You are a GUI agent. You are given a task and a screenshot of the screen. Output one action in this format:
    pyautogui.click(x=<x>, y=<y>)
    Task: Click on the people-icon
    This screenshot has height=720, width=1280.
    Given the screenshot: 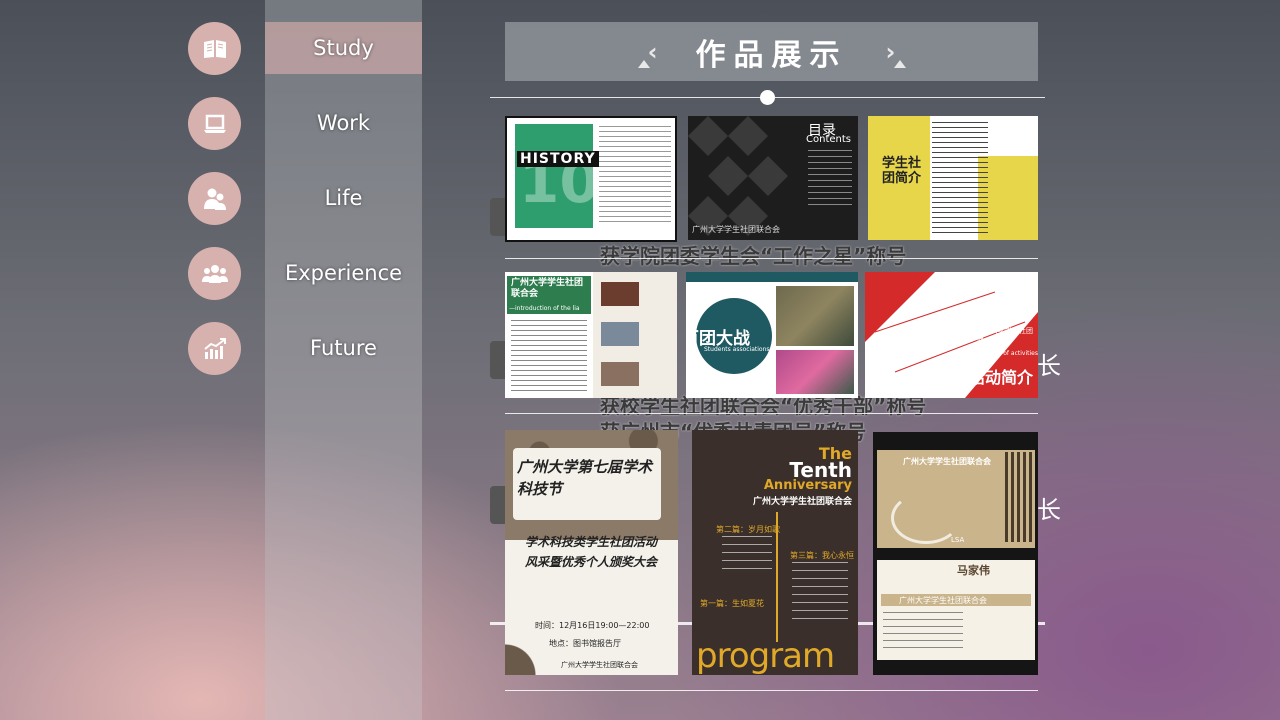 What is the action you would take?
    pyautogui.click(x=214, y=198)
    